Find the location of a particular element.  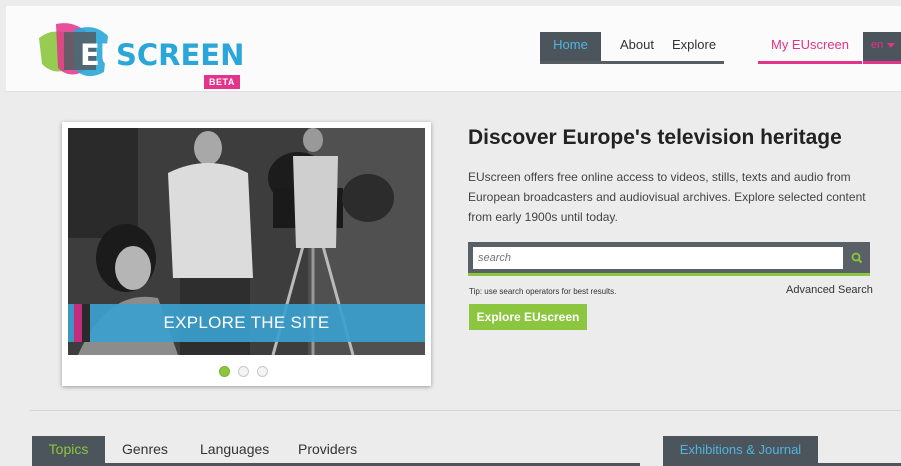

language-select: en is located at coordinates (882, 48).